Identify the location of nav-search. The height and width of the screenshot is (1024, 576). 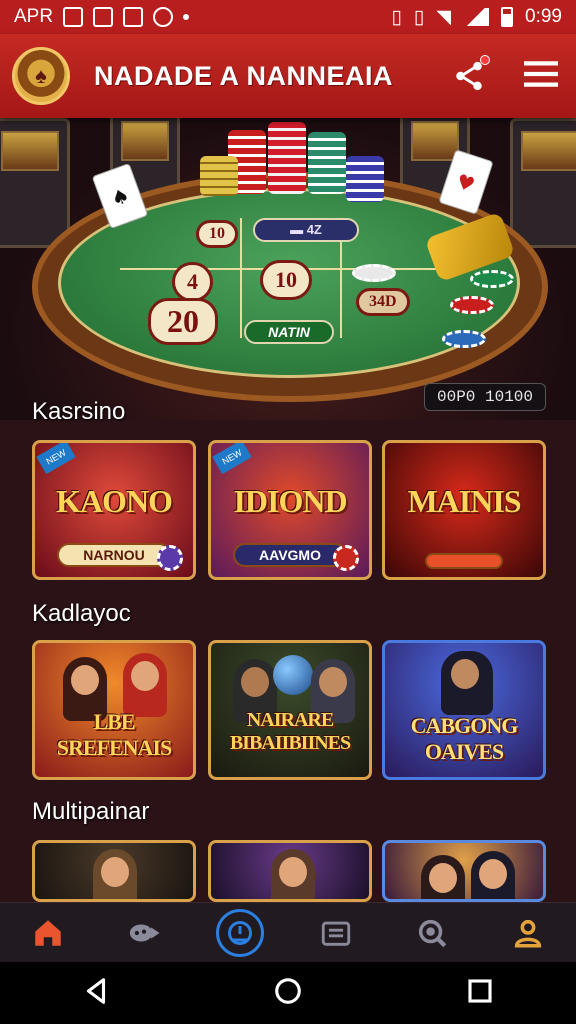
(432, 933).